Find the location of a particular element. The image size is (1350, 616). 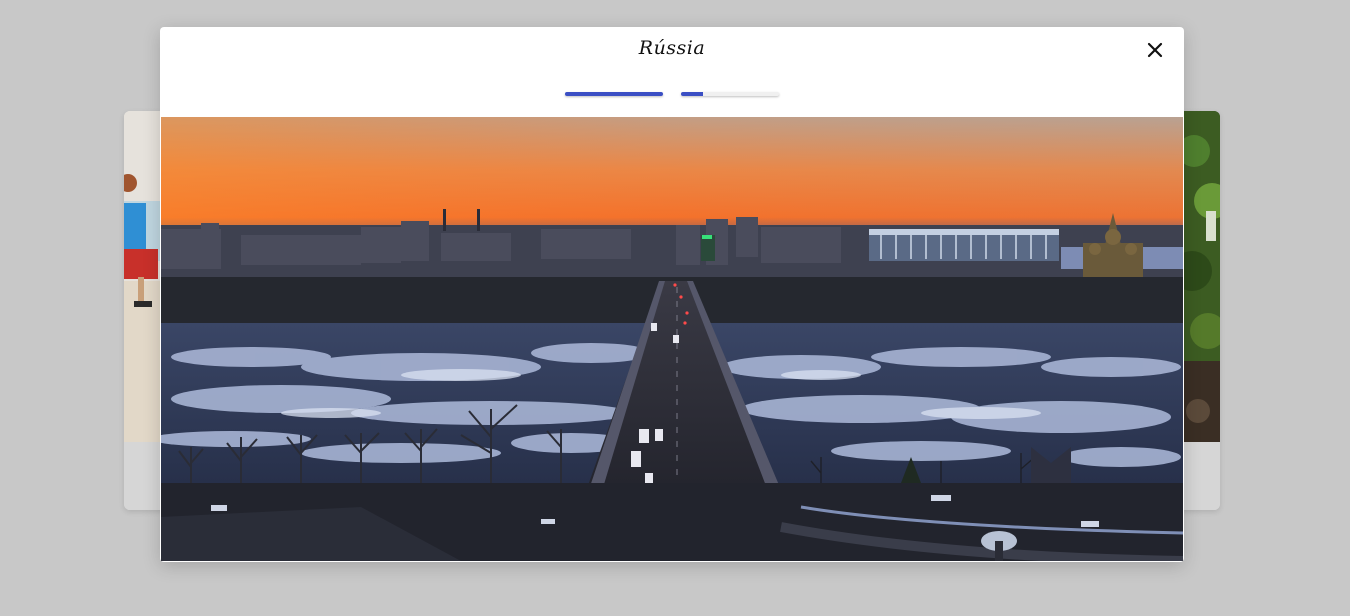

background-photo-left is located at coordinates (143, 276).